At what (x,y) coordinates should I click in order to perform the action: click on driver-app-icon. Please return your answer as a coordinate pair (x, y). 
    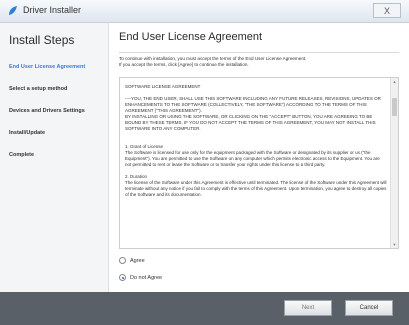
    Looking at the image, I should click on (13, 10).